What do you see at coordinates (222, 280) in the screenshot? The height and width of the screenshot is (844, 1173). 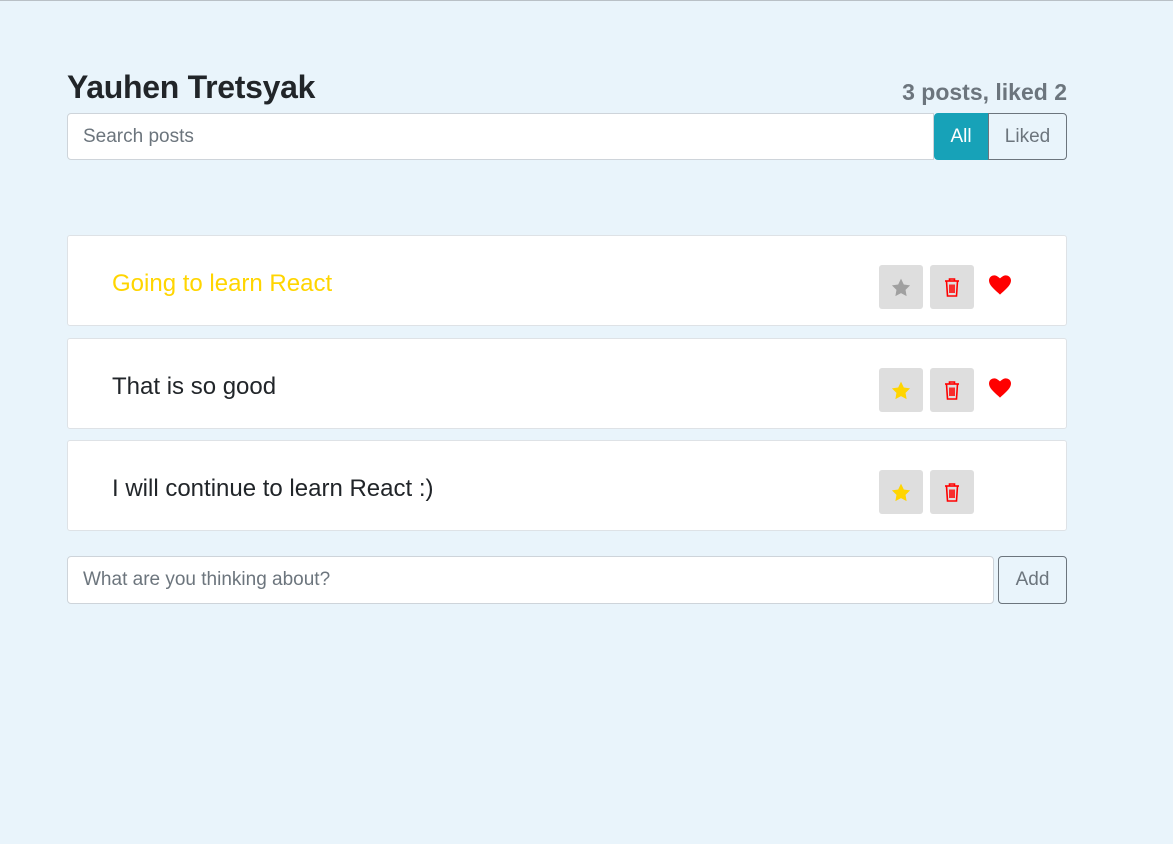 I see `post-label: Going to learn React` at bounding box center [222, 280].